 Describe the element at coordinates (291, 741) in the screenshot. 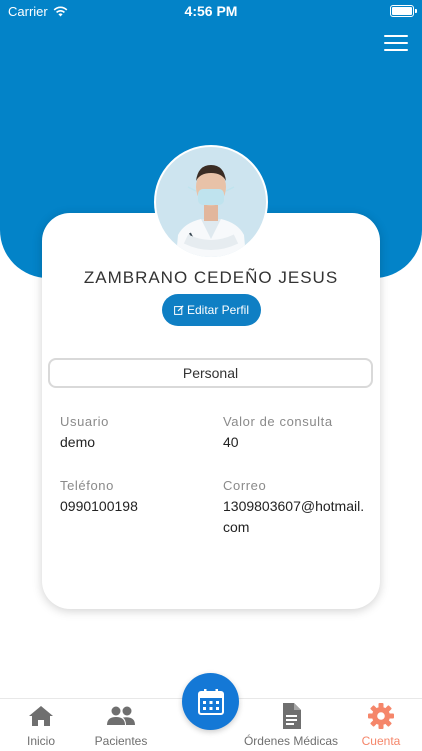

I see `nav-label-ordenes-medicas: Órdenes Médicas` at that location.